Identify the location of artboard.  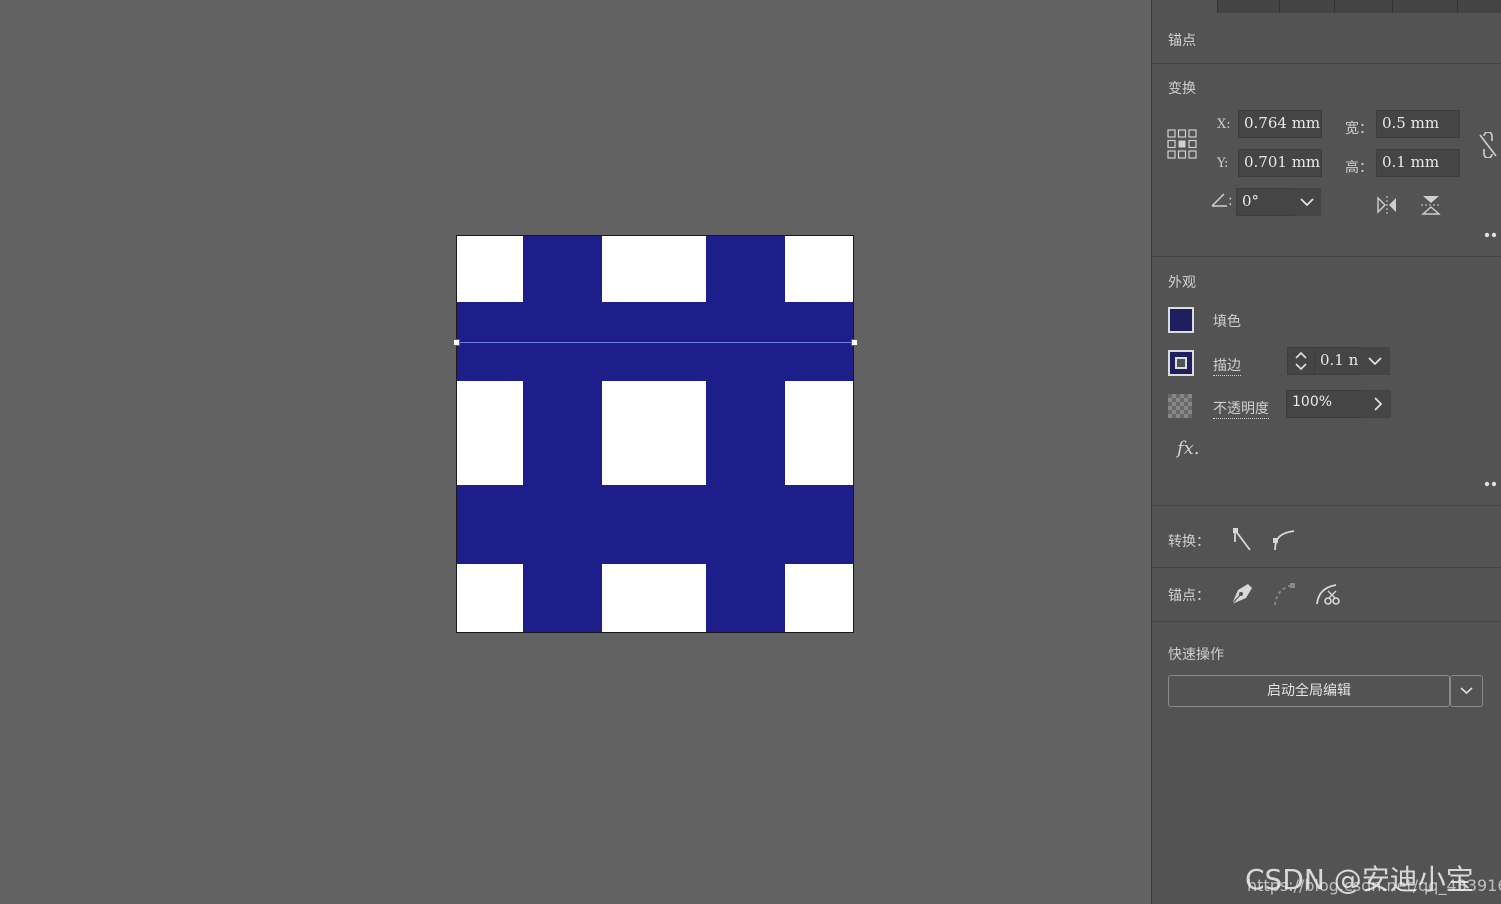
(655, 434).